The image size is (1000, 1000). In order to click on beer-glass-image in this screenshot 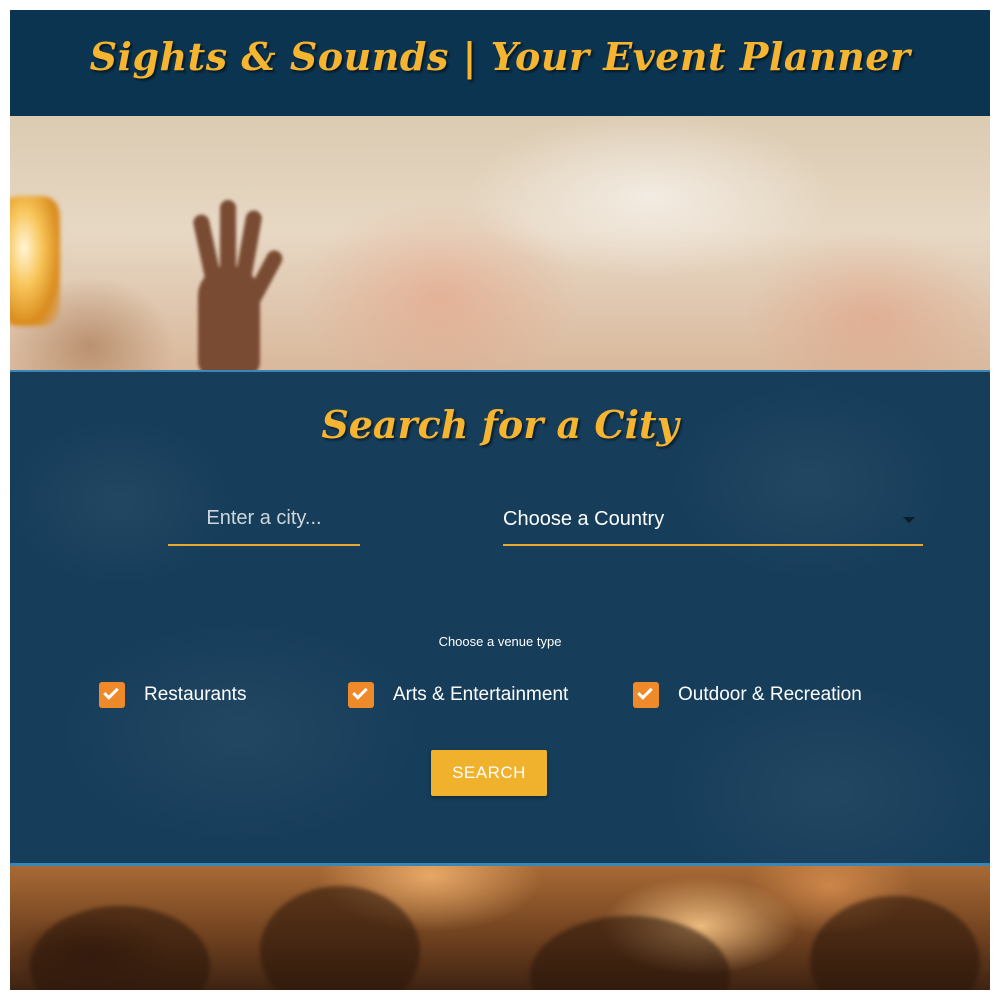, I will do `click(35, 261)`.